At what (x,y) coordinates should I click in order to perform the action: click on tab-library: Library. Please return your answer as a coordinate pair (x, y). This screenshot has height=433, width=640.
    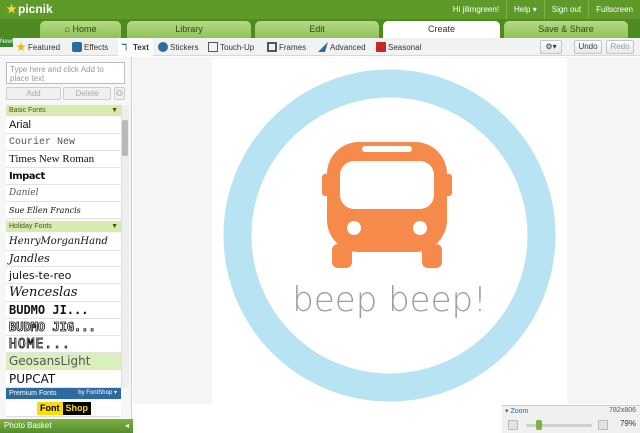
    Looking at the image, I should click on (189, 29).